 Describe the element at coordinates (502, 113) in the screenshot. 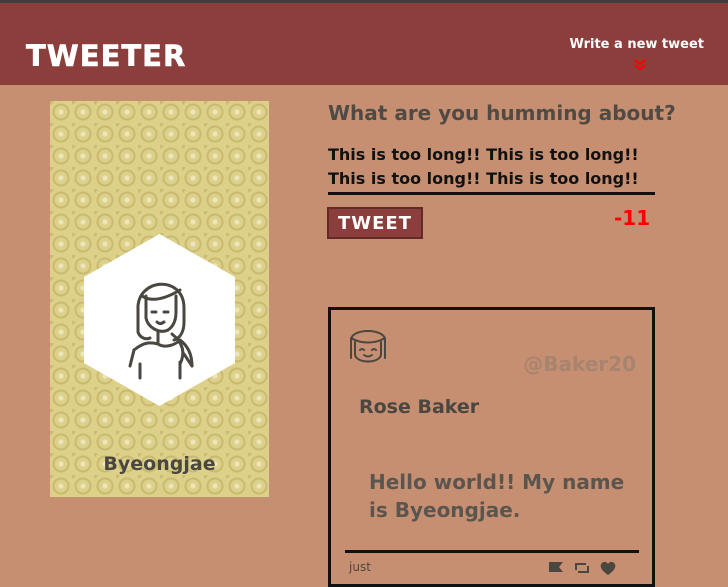

I see `compose-title: What are you humming about?` at that location.